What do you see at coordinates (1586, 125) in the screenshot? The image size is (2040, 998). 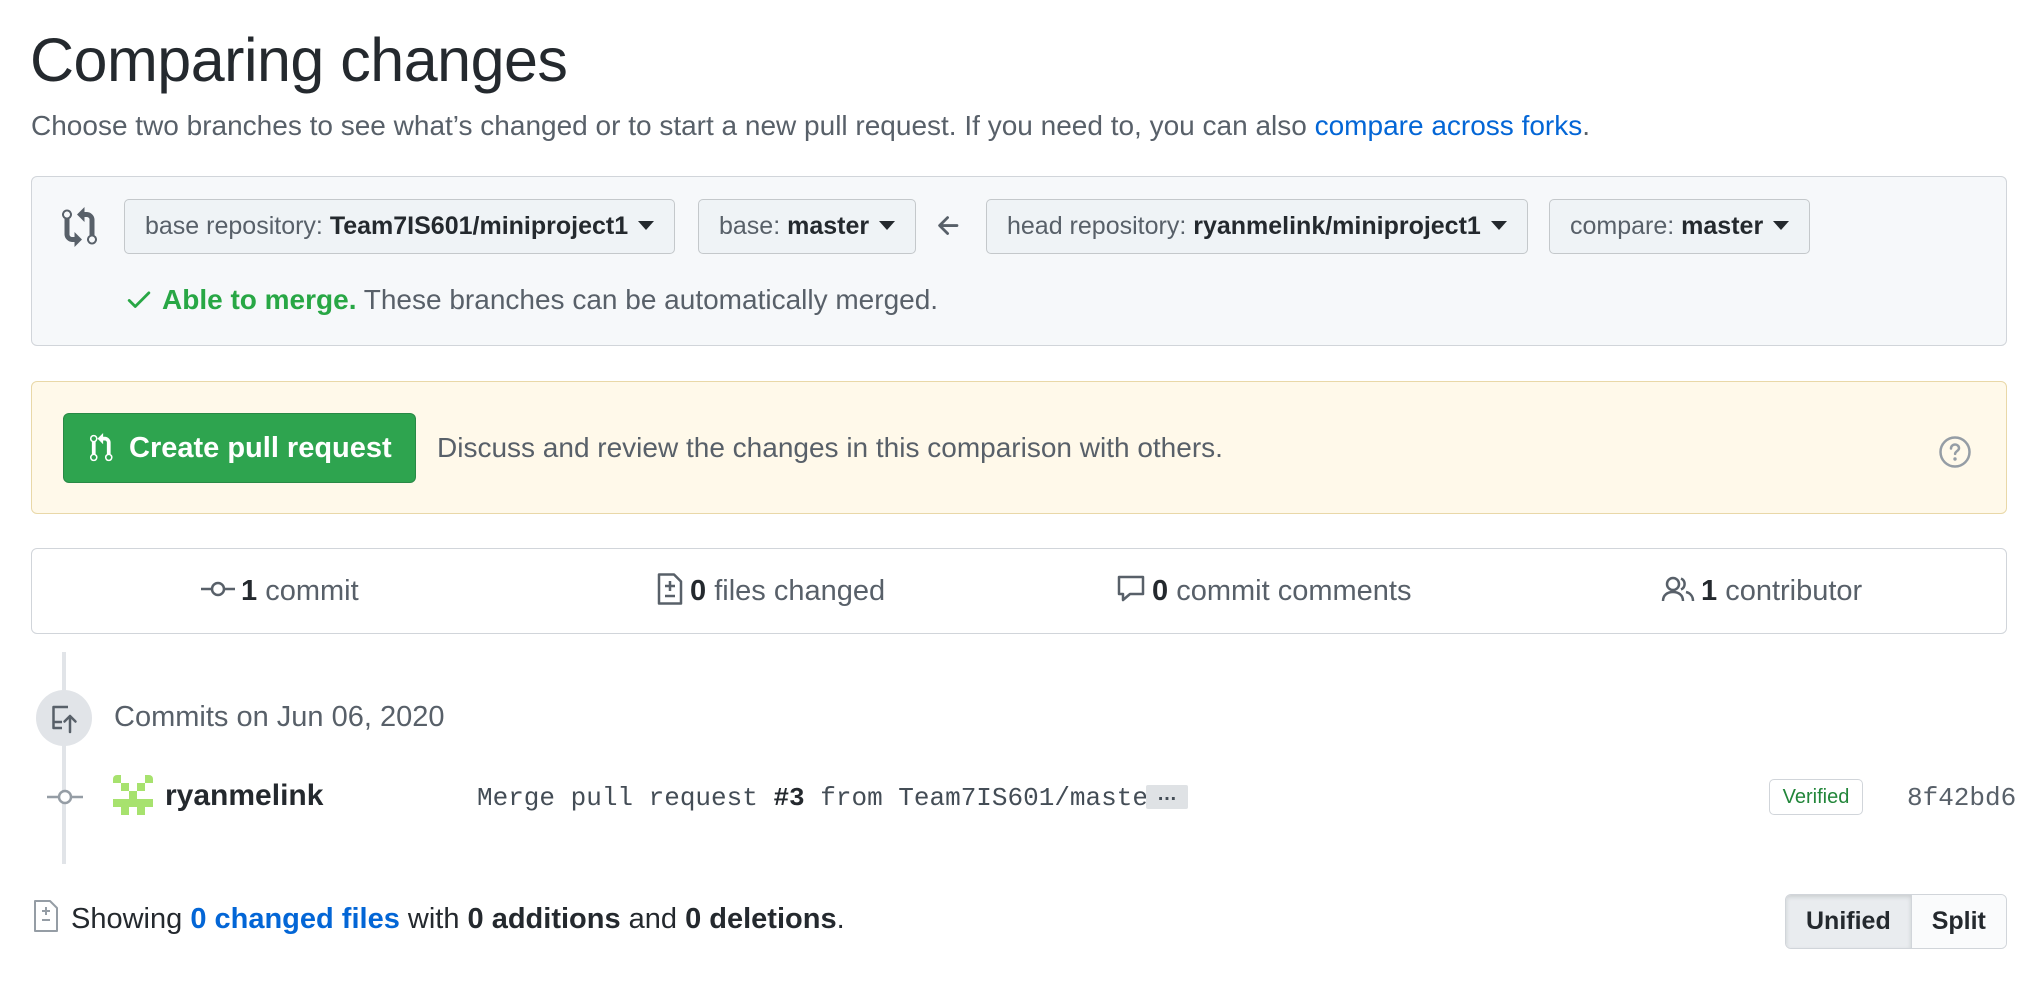 I see `subtitle-end: .` at bounding box center [1586, 125].